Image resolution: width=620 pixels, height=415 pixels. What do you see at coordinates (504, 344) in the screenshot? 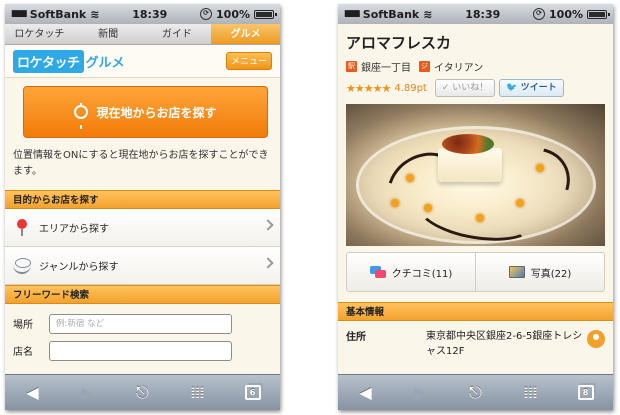
I see `address-value: 東京都中央区銀座2-6-5銀座トレシャス12F` at bounding box center [504, 344].